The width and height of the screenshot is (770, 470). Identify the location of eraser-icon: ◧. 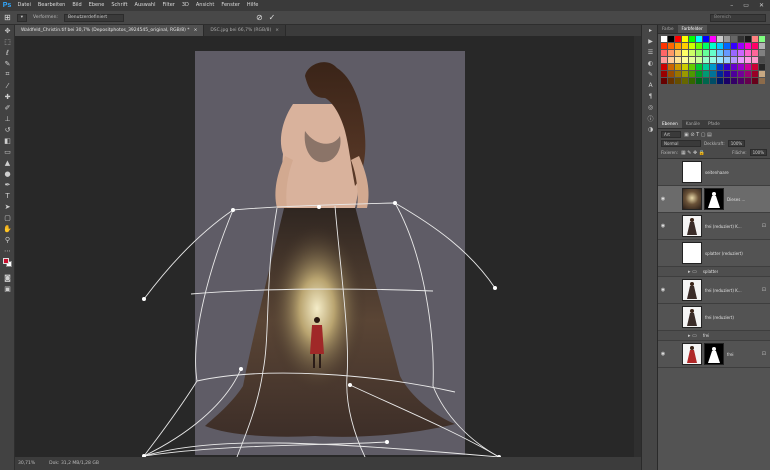
(7, 140).